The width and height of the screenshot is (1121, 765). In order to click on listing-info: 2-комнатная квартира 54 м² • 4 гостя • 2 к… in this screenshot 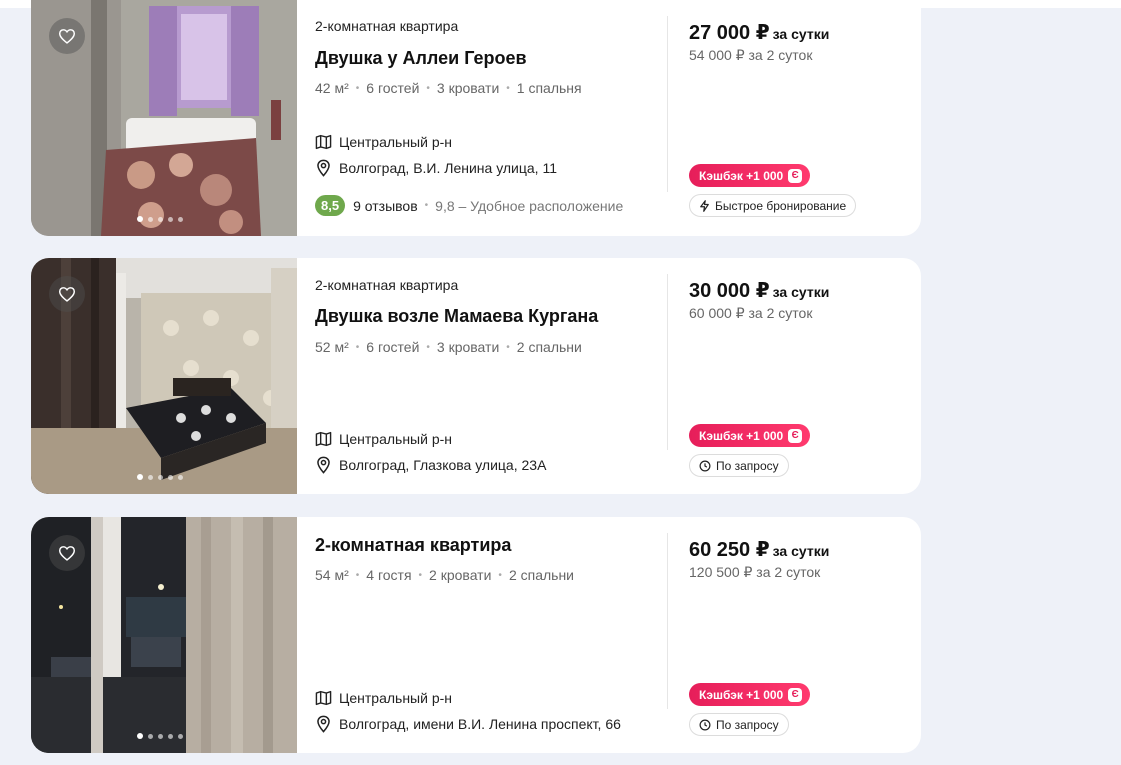, I will do `click(495, 635)`.